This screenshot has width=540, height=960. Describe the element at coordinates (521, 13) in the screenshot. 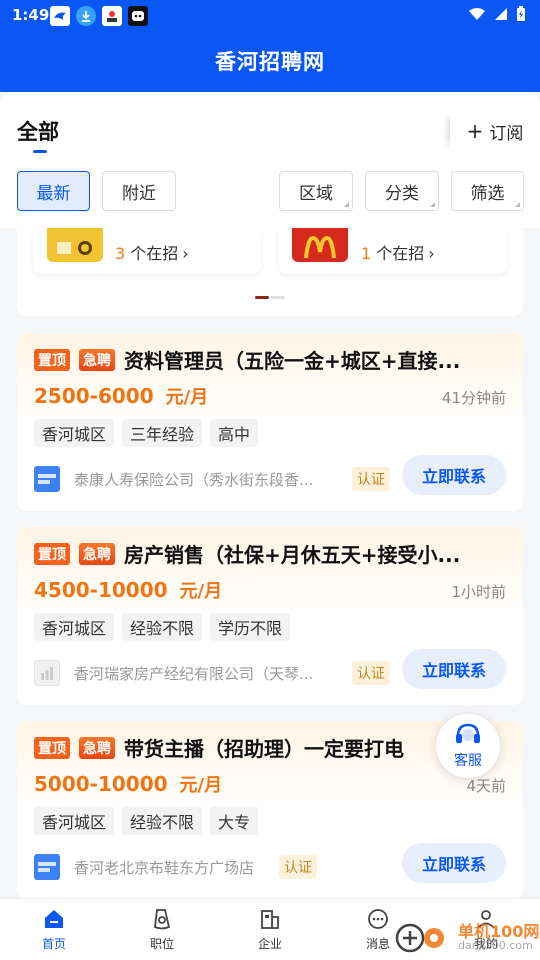

I see `battery-icon` at that location.